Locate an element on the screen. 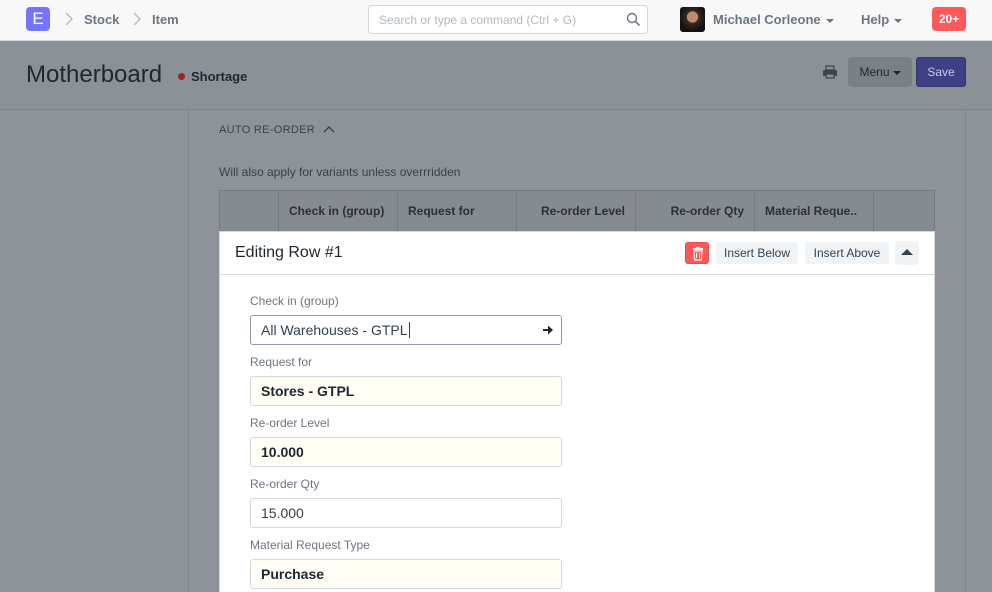 This screenshot has width=992, height=592. help-menu: Help is located at coordinates (882, 19).